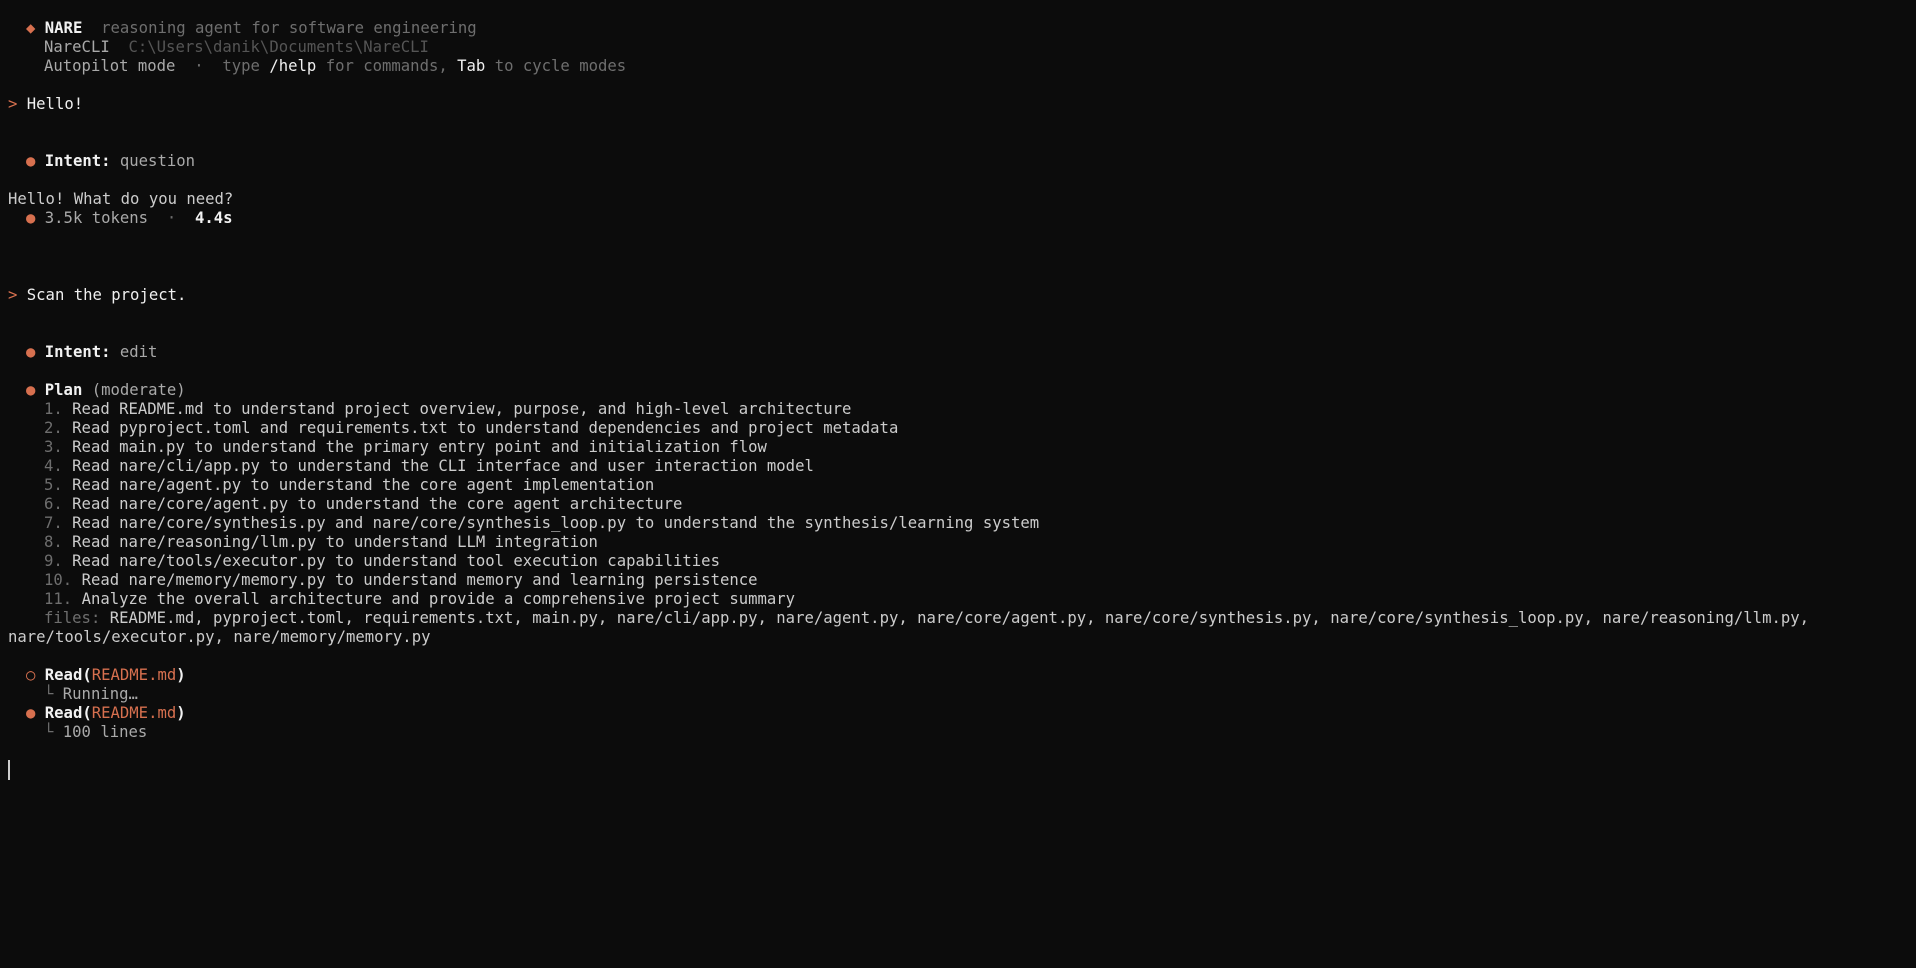 This screenshot has height=968, width=1916. I want to click on token-count: 3.5k tokens, so click(96, 218).